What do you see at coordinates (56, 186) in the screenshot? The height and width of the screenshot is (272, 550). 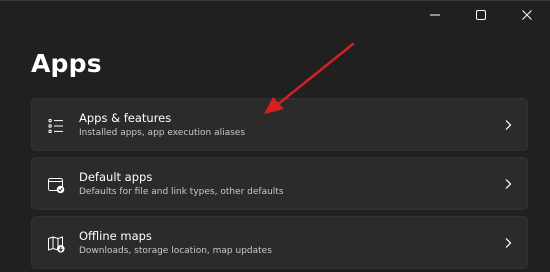 I see `default-apps-icon` at bounding box center [56, 186].